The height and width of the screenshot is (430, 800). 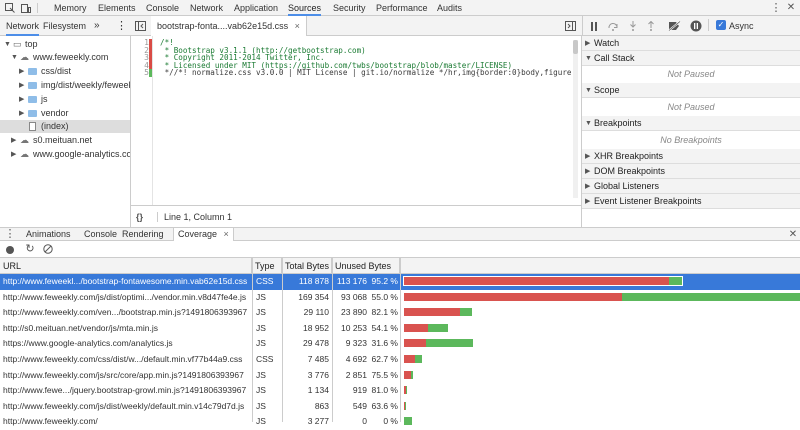 I want to click on section-breakpoints: ▼Breakpoints, so click(x=691, y=123).